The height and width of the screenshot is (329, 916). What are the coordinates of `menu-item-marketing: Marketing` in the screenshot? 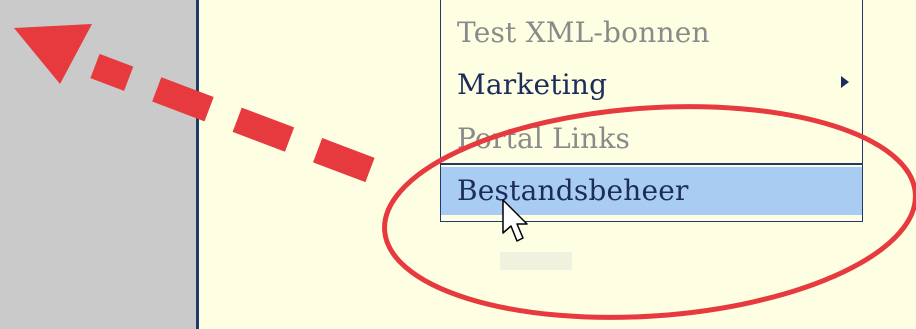 It's located at (651, 85).